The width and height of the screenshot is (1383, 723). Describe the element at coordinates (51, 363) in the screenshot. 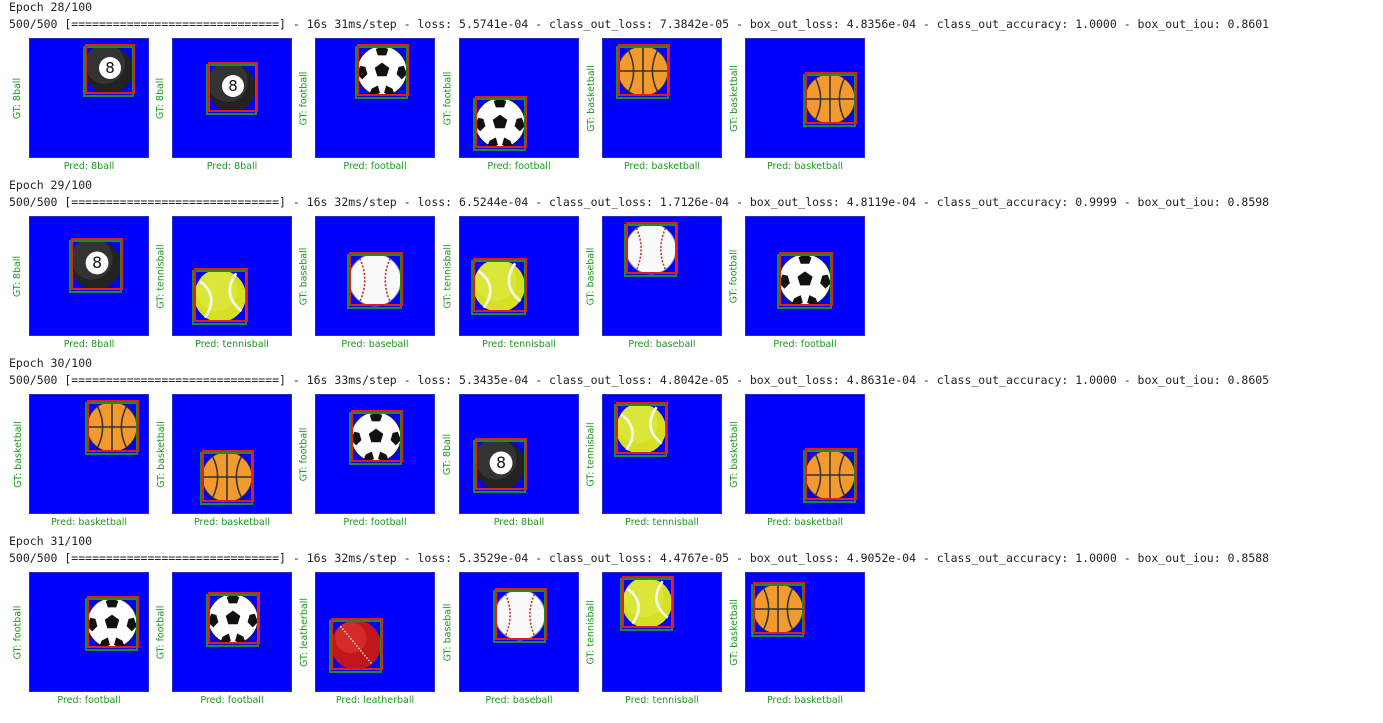

I see `epoch-header: Epoch 30/100` at that location.